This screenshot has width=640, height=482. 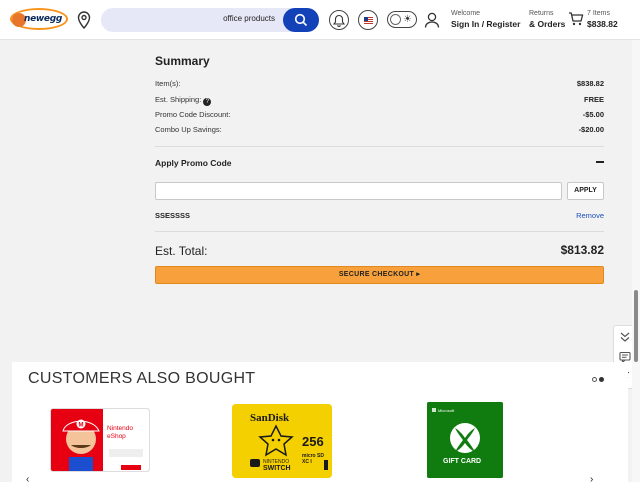 What do you see at coordinates (446, 410) in the screenshot?
I see `microsoft-label: Microsoft` at bounding box center [446, 410].